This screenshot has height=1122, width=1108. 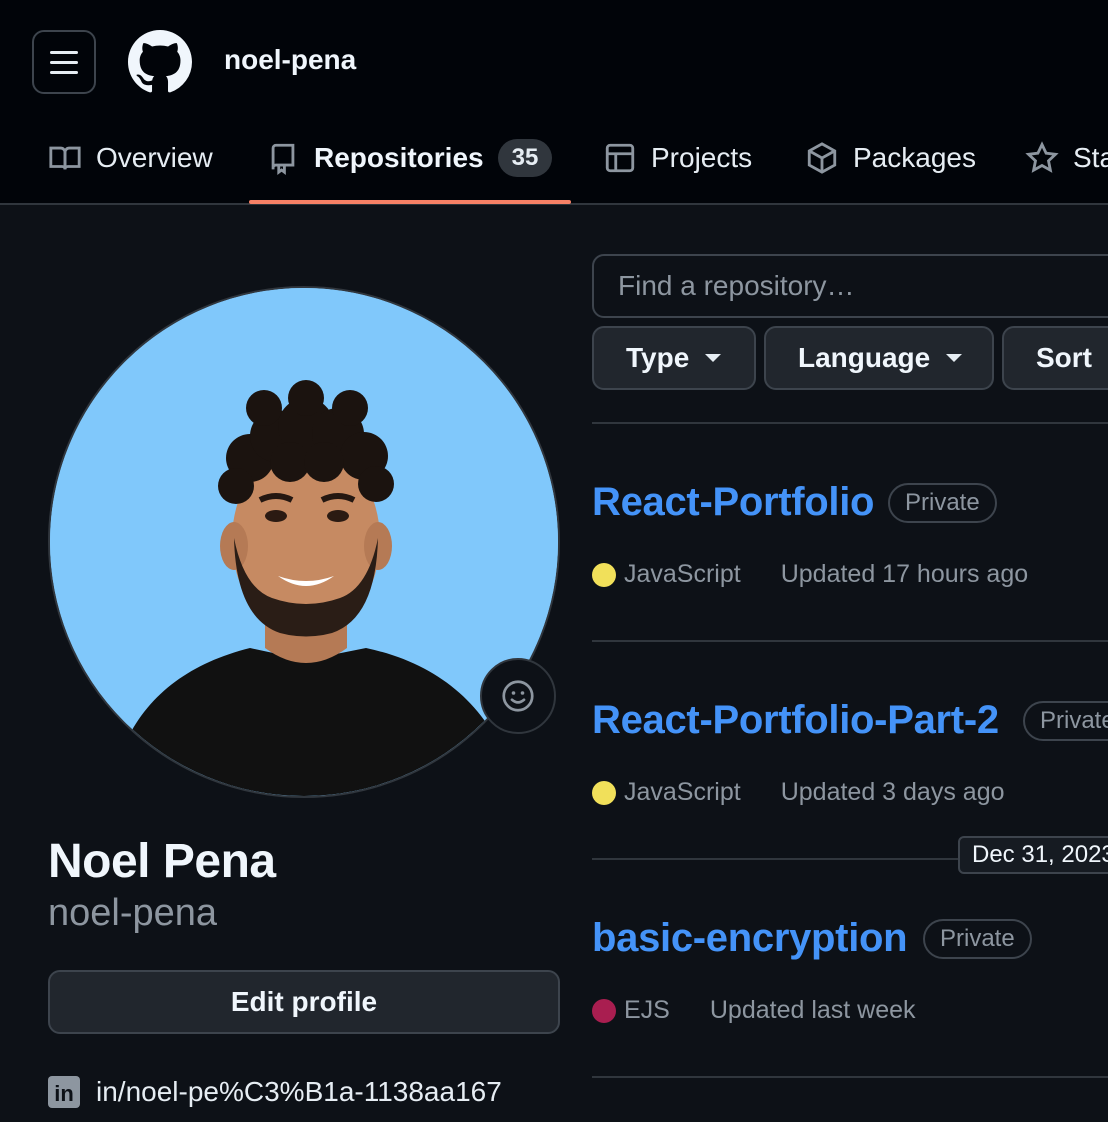 I want to click on repo-updated: Updated 17 hours ago, so click(x=904, y=574).